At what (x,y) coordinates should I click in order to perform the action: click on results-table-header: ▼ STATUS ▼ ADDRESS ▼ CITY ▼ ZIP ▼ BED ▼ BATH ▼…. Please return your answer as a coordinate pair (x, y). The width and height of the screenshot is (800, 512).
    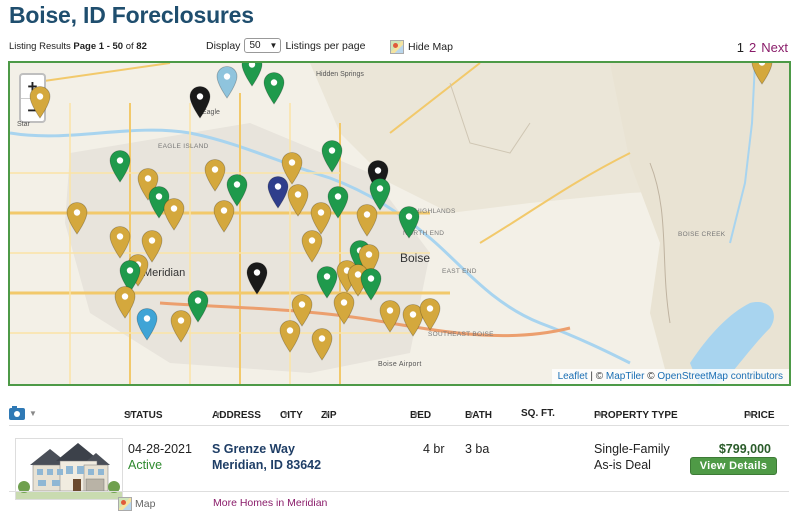
    Looking at the image, I should click on (399, 414).